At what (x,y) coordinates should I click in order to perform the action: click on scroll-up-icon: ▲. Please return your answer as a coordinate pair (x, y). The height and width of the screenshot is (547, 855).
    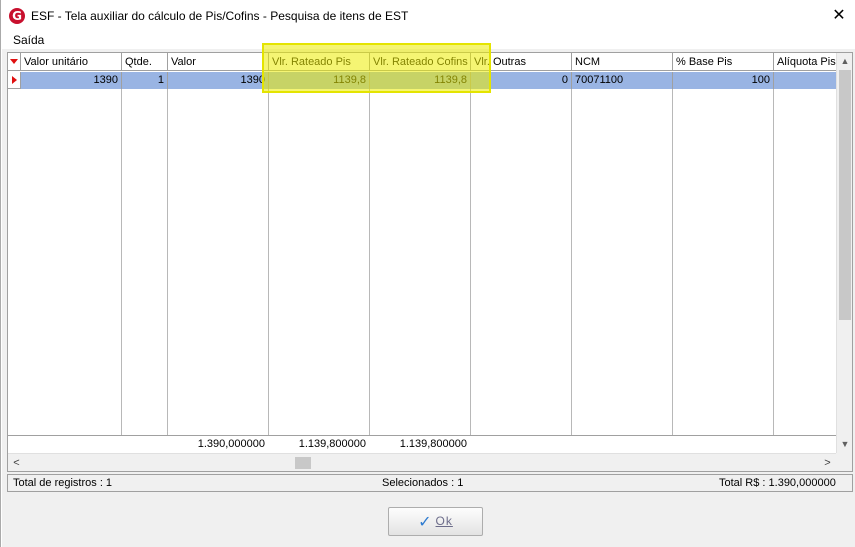
    Looking at the image, I should click on (844, 61).